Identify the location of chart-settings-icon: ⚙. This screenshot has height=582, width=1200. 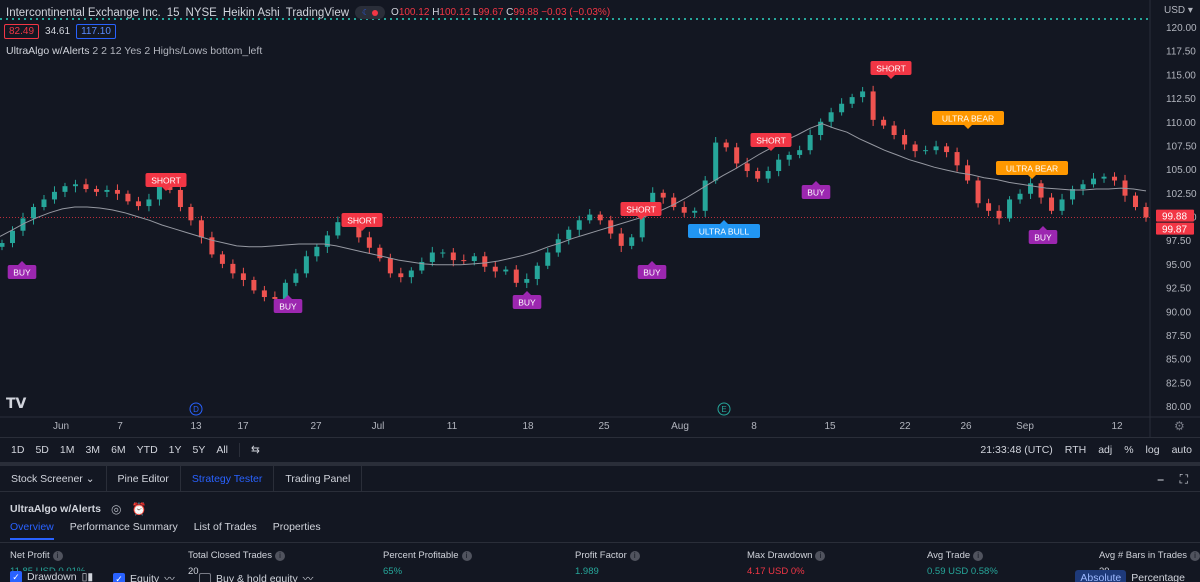
(1179, 426).